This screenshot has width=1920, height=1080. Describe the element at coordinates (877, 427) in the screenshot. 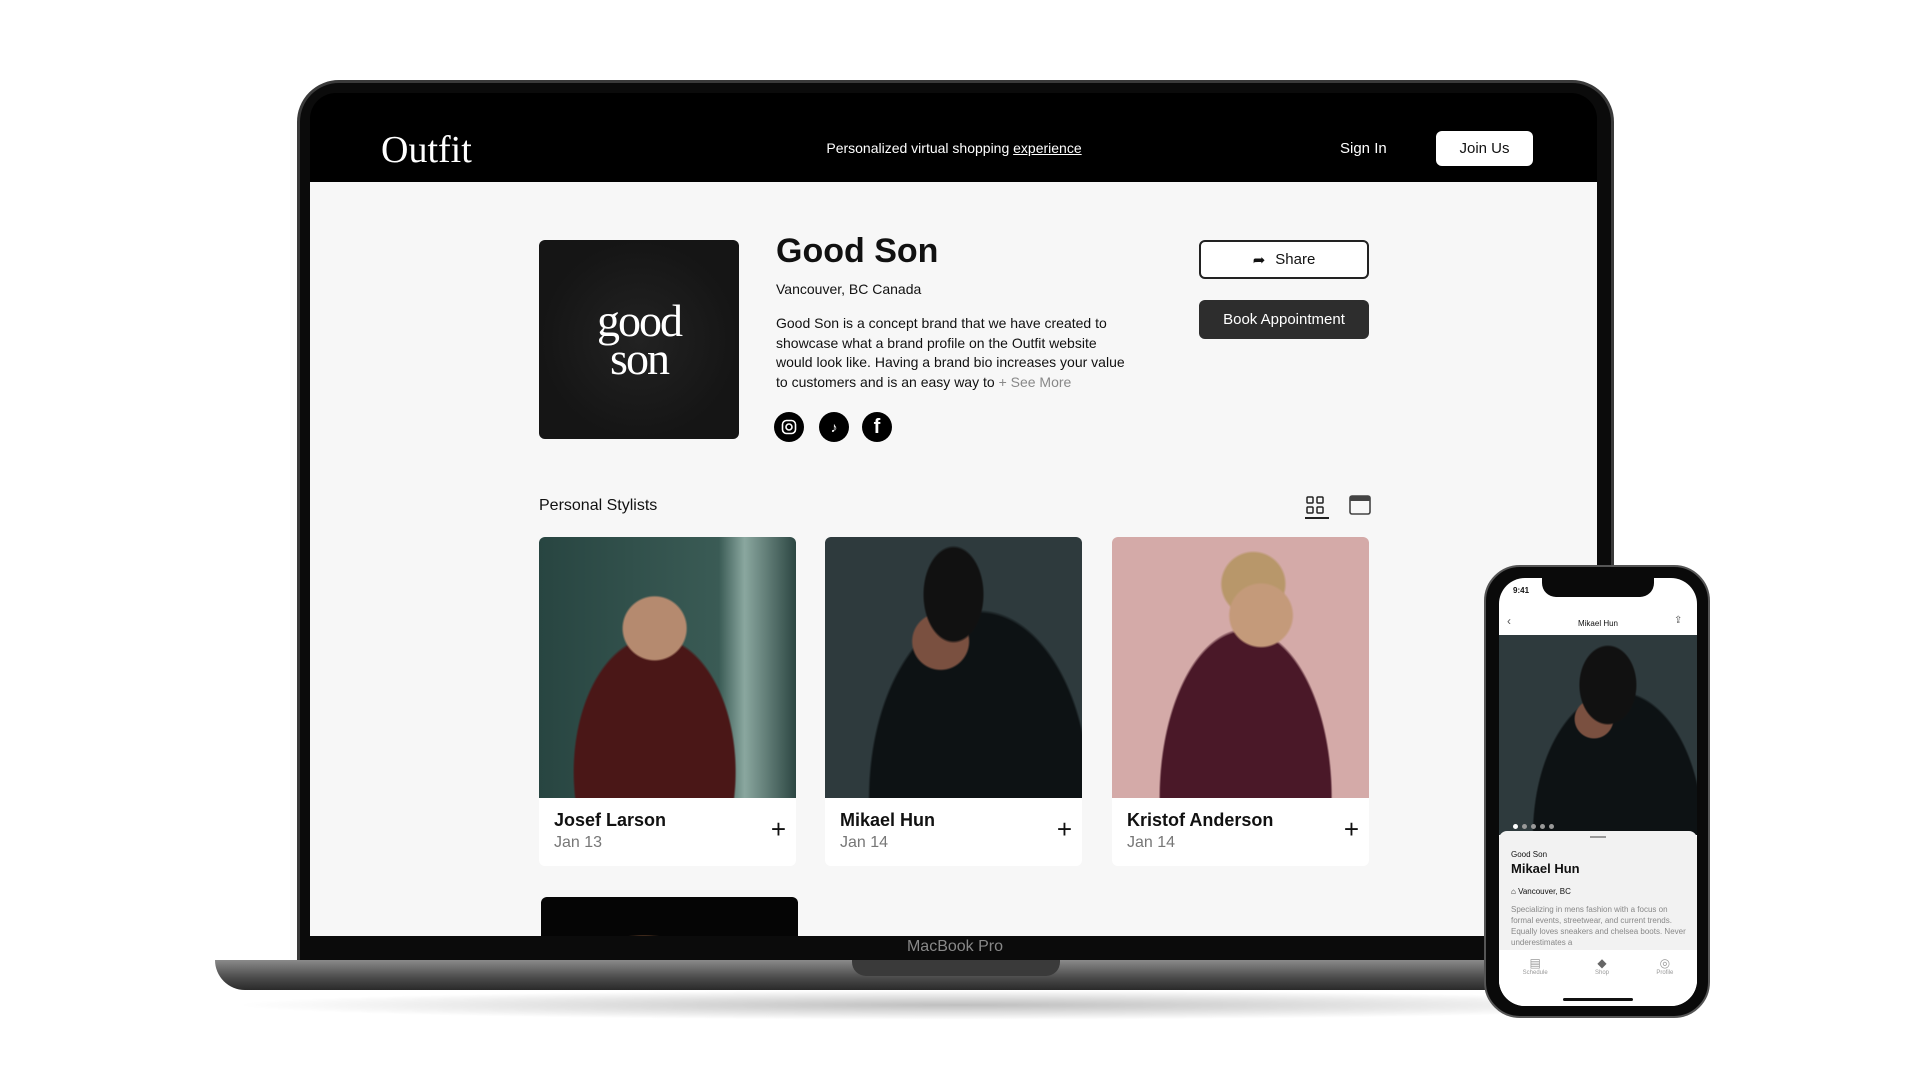

I see `facebook-icon: f` at that location.